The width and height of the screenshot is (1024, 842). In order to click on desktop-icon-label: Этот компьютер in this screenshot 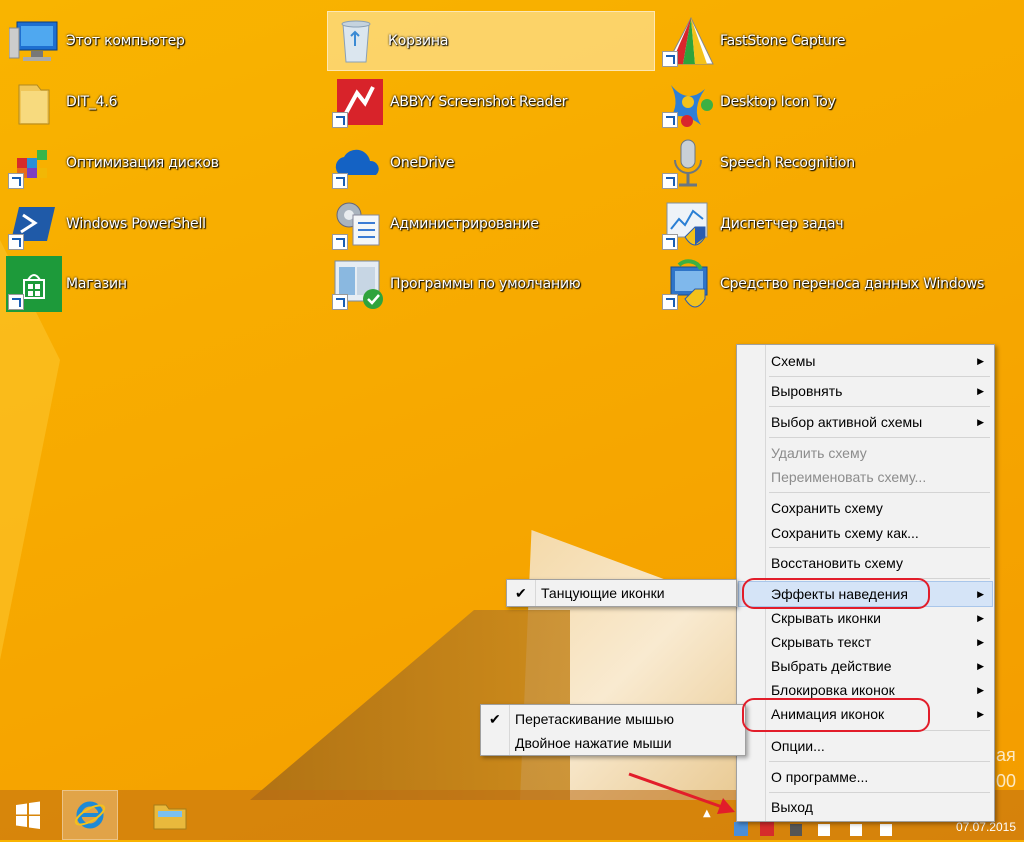, I will do `click(125, 41)`.